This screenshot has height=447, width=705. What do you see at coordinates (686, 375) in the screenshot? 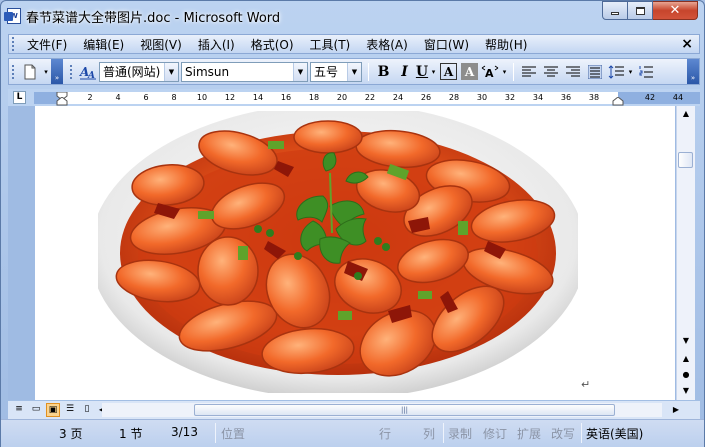
I see `select-browse-object-button: ●` at bounding box center [686, 375].